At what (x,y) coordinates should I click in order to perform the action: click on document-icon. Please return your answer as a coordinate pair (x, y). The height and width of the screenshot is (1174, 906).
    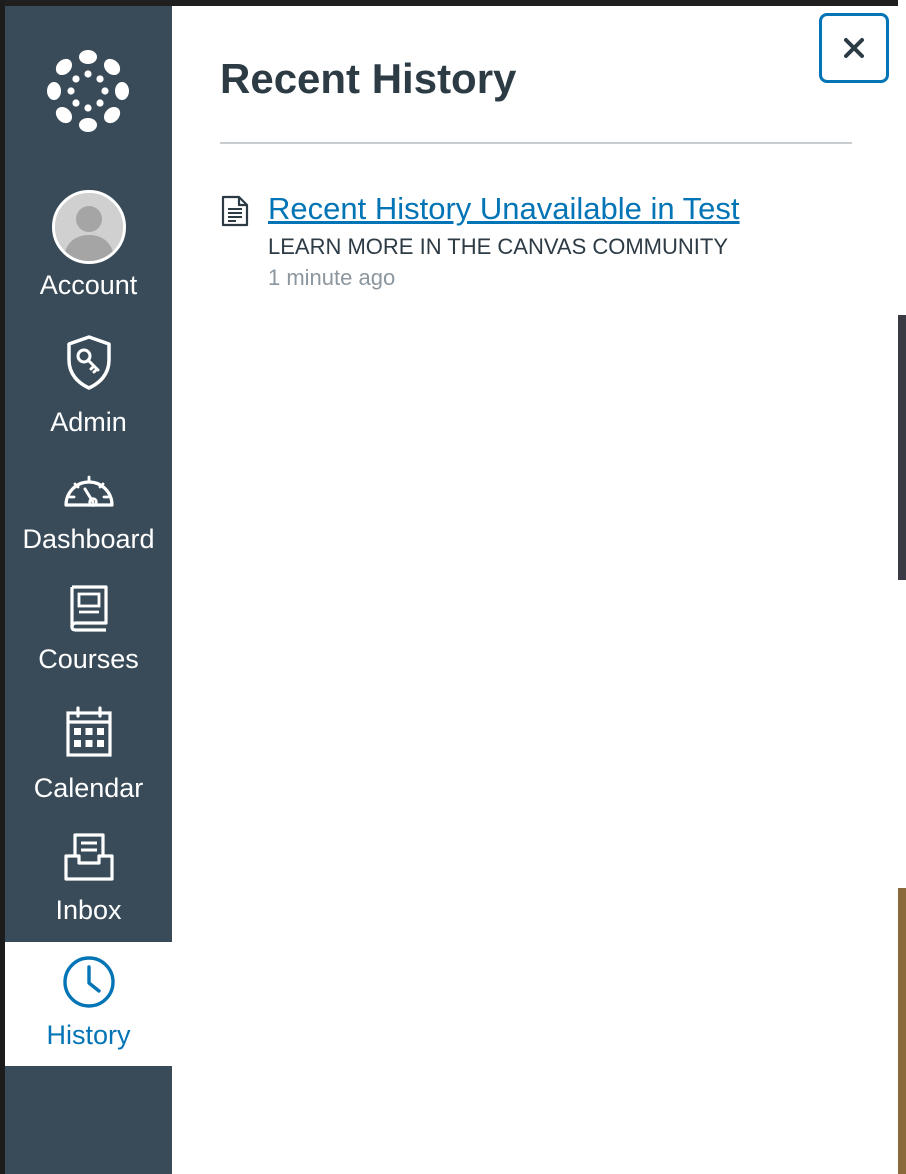
    Looking at the image, I should click on (235, 211).